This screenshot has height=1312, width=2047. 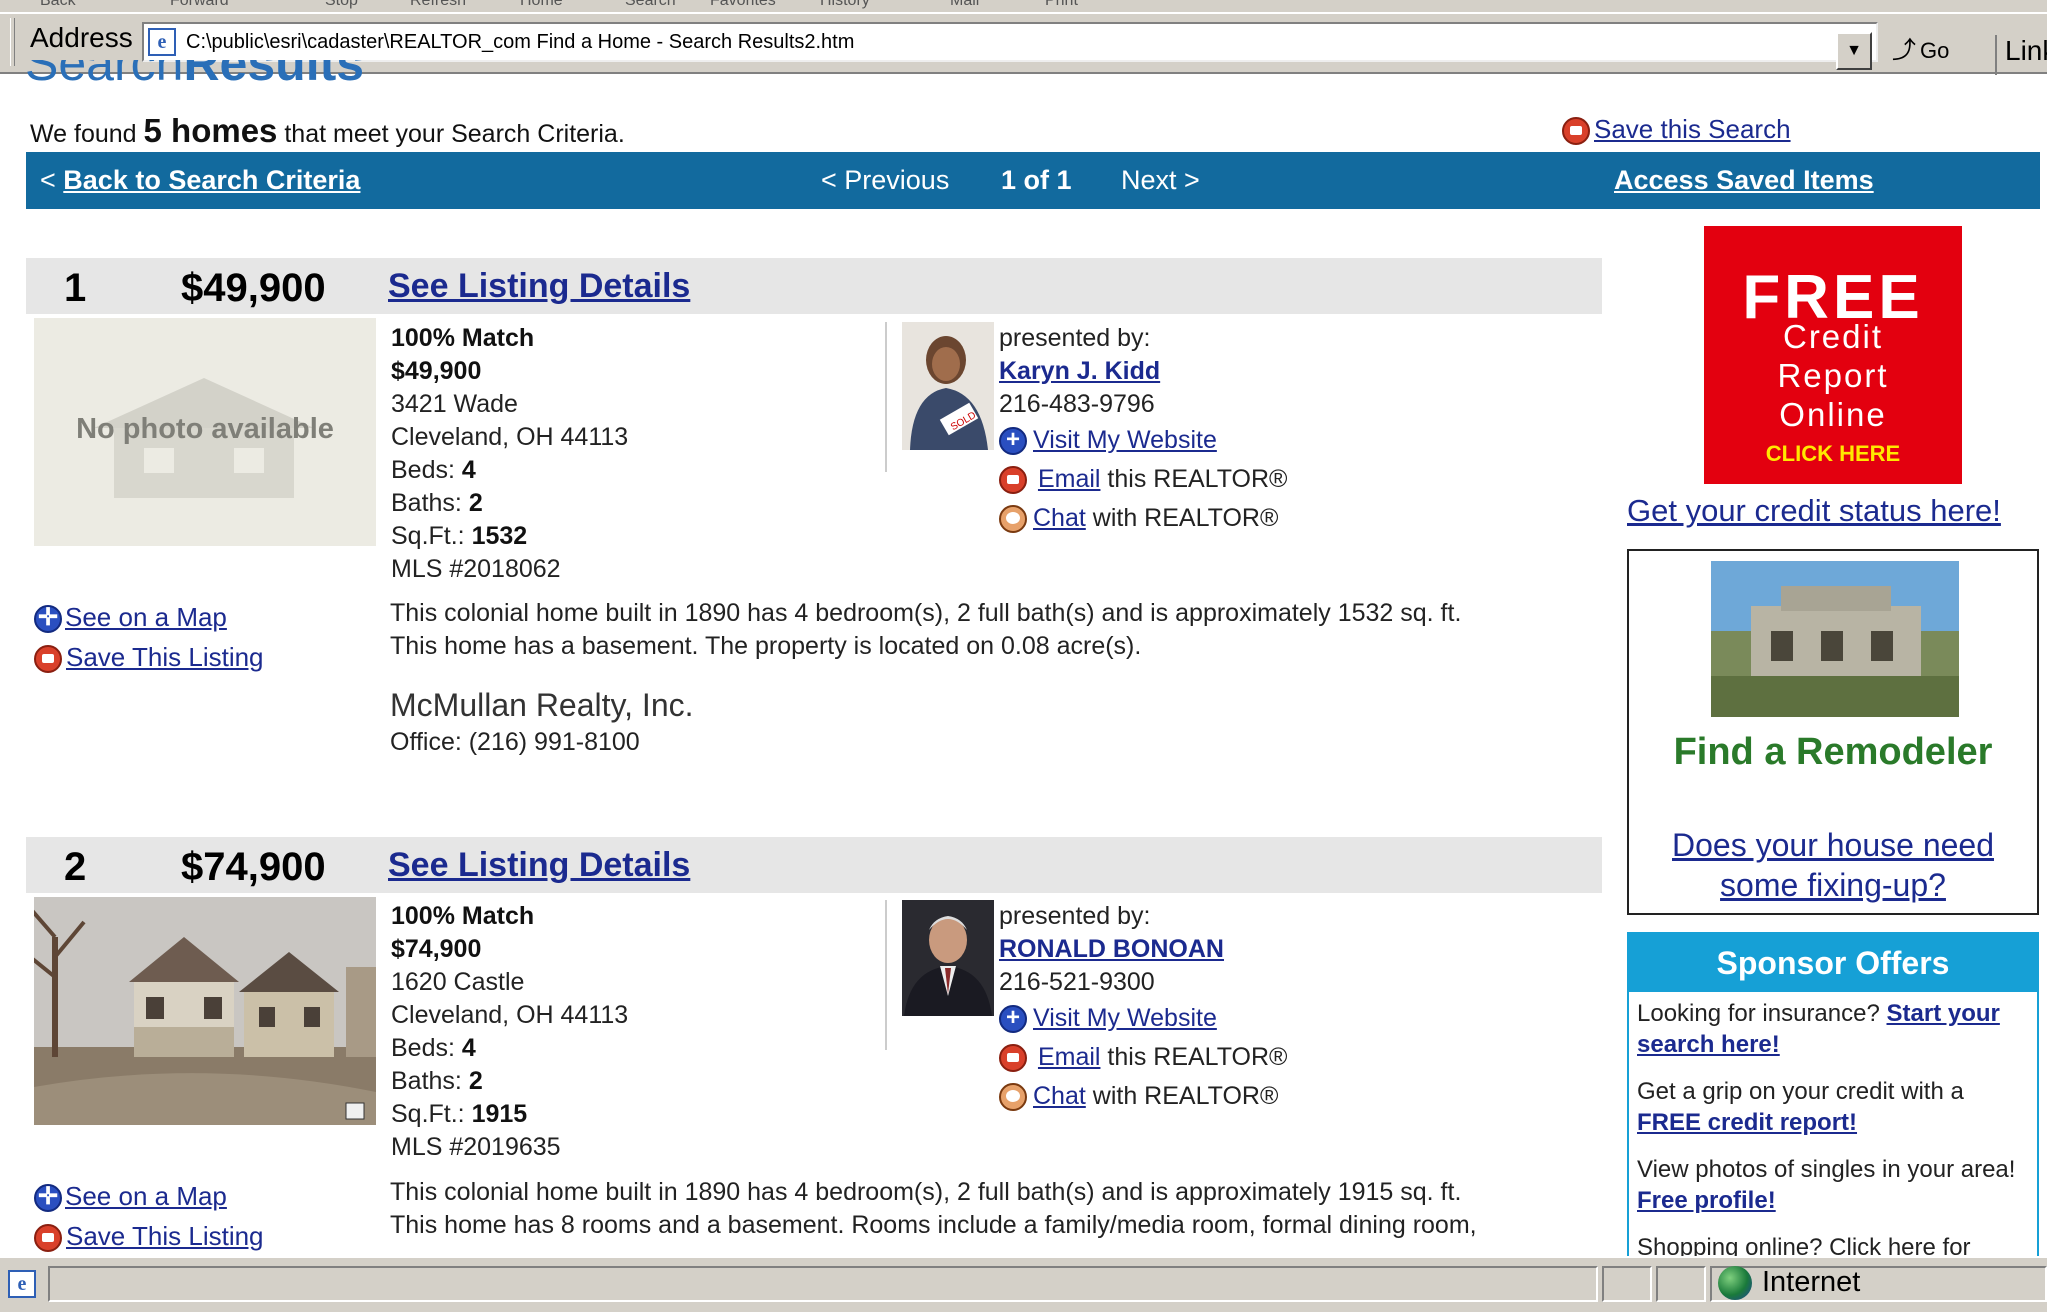 I want to click on remodeler-question-line: Does your house need, so click(x=1833, y=845).